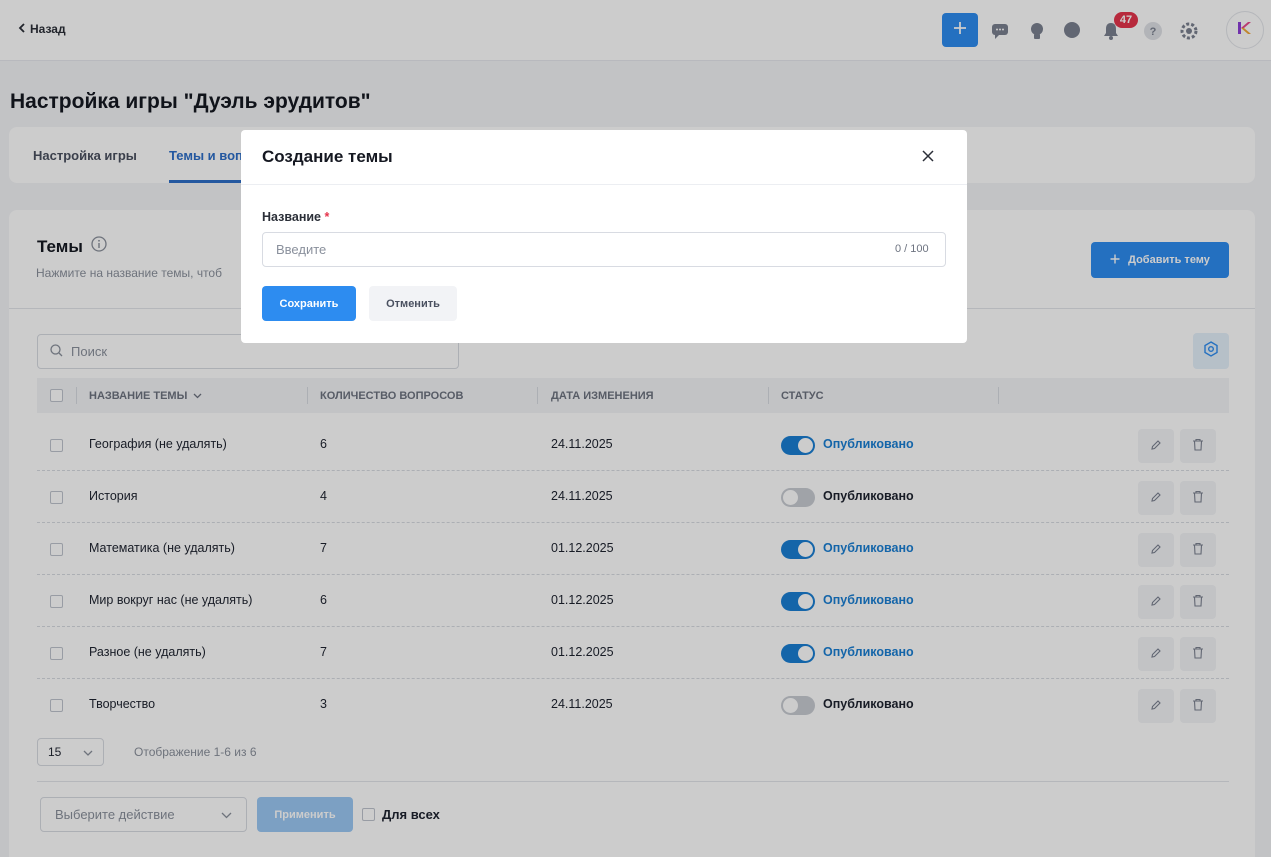 The image size is (1271, 857). What do you see at coordinates (413, 303) in the screenshot?
I see `cancel-button: Отменить` at bounding box center [413, 303].